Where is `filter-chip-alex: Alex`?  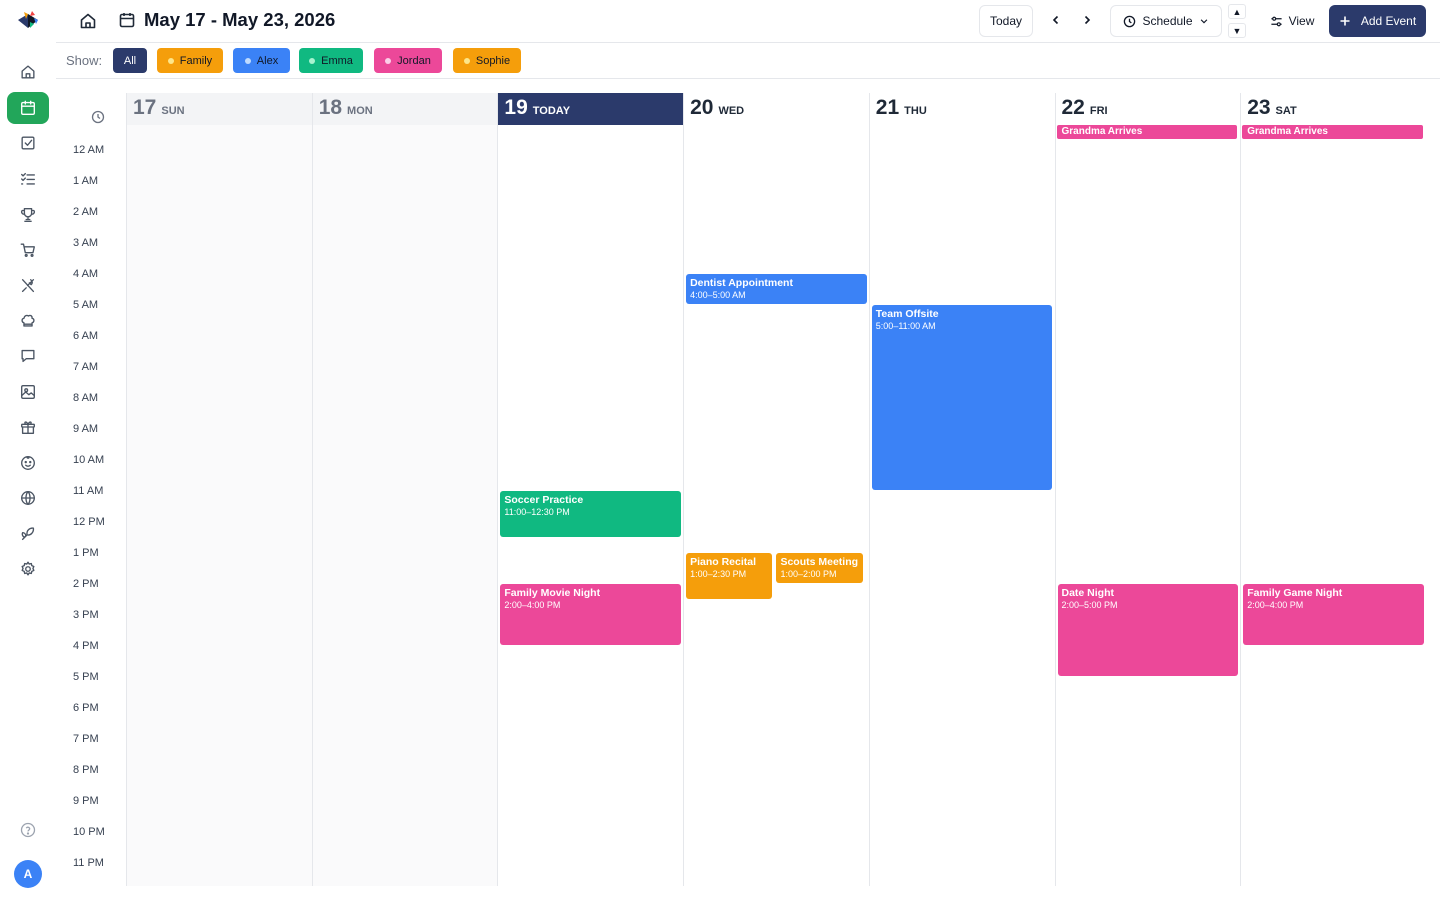 filter-chip-alex: Alex is located at coordinates (261, 60).